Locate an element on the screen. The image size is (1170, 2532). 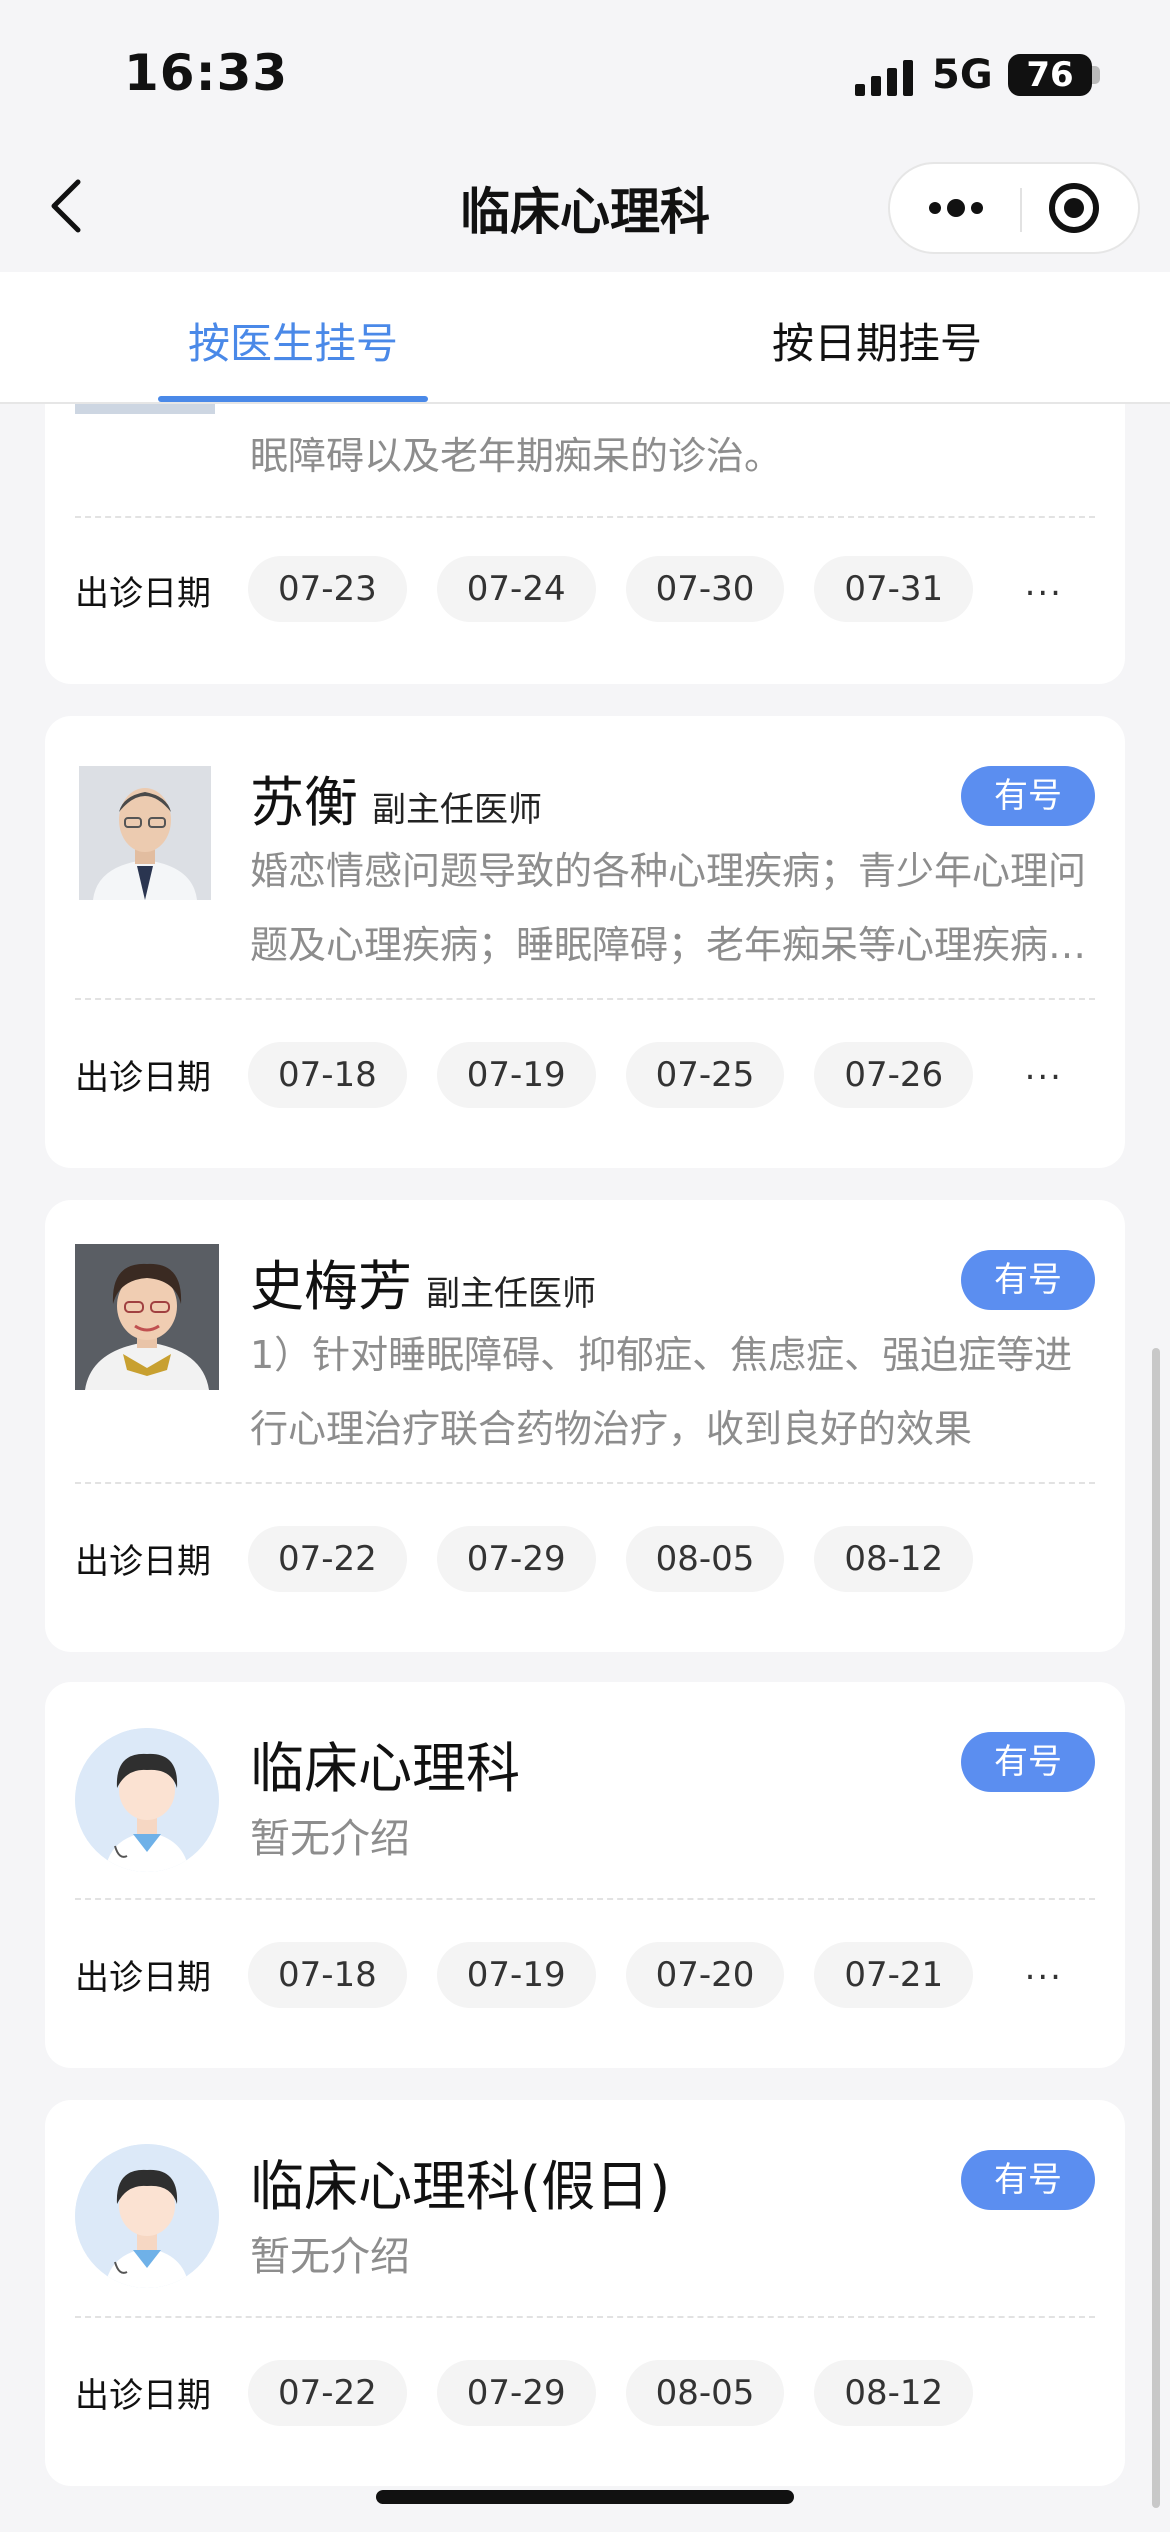
doctor-photo-female is located at coordinates (147, 1317).